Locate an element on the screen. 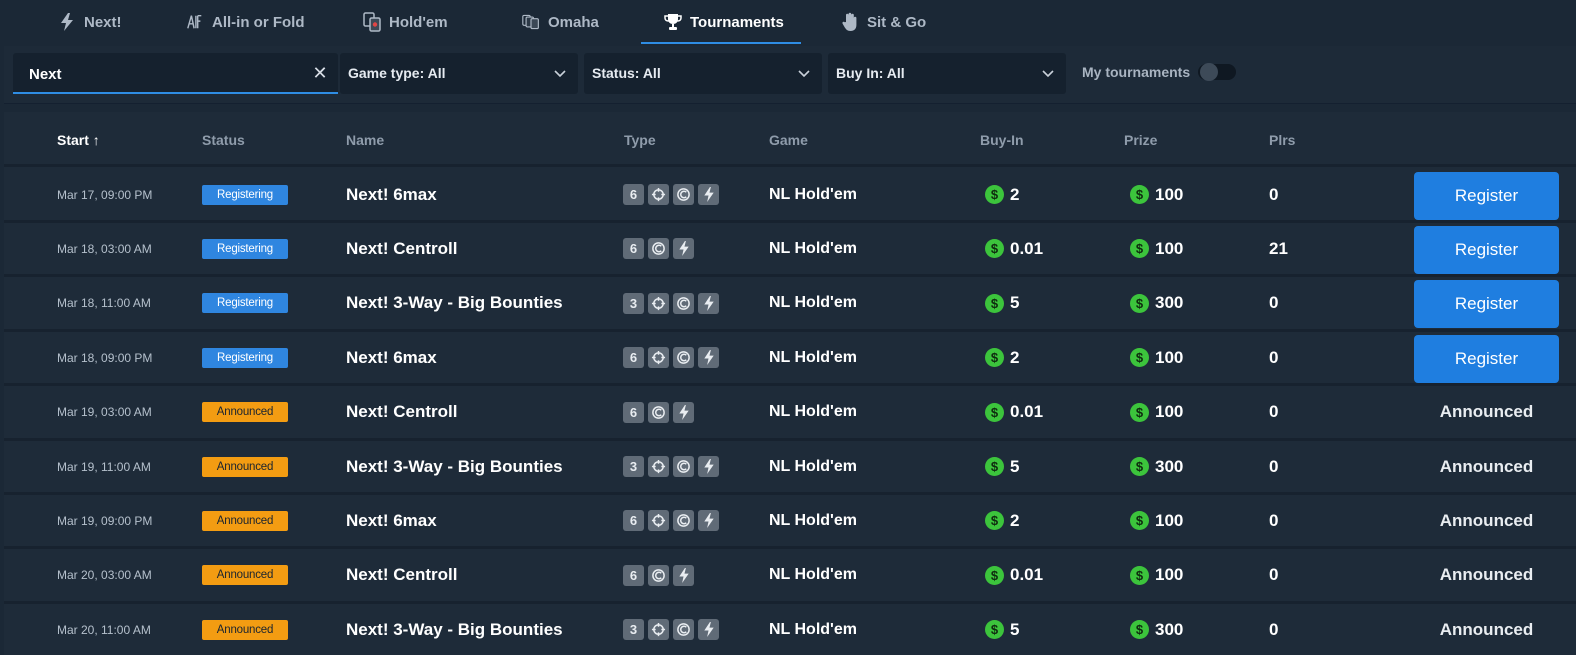 The height and width of the screenshot is (655, 1576). start-time: Mar 18, 09:00 PM is located at coordinates (105, 357).